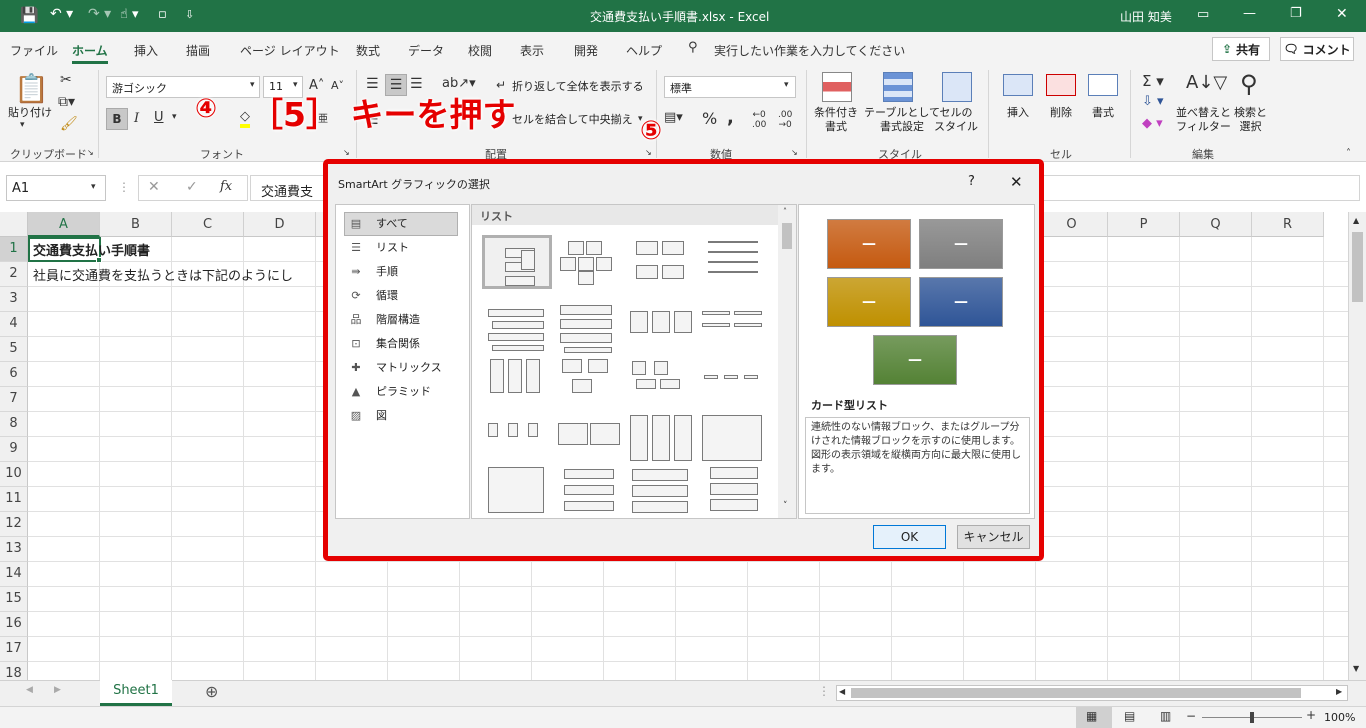 The image size is (1366, 728). Describe the element at coordinates (159, 117) in the screenshot. I see `underline-button: U` at that location.